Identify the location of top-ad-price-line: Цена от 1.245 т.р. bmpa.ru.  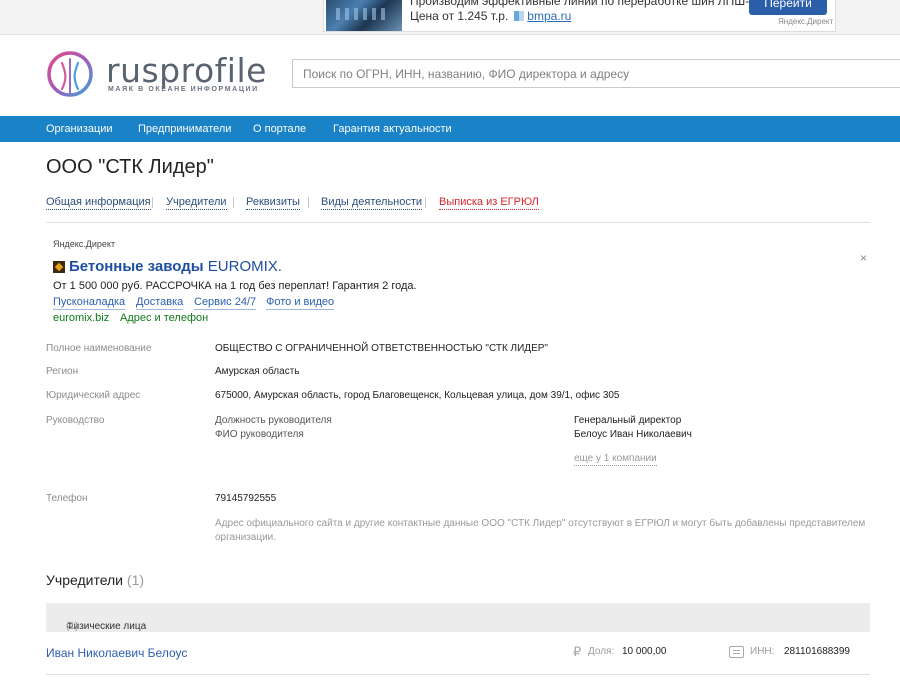
(490, 16).